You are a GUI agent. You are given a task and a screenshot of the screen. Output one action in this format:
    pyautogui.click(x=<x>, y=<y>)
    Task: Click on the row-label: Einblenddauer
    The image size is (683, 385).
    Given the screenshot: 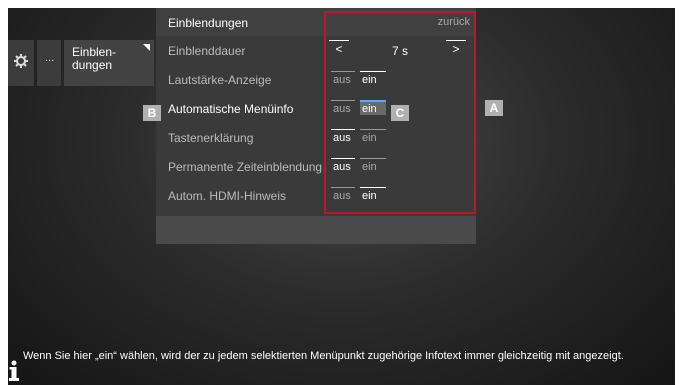 What is the action you would take?
    pyautogui.click(x=207, y=51)
    